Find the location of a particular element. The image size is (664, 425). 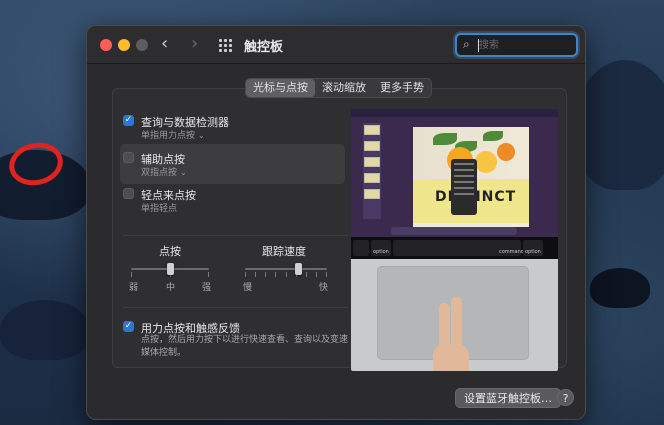

preview-mac-screen: DISTINCT is located at coordinates (454, 173).